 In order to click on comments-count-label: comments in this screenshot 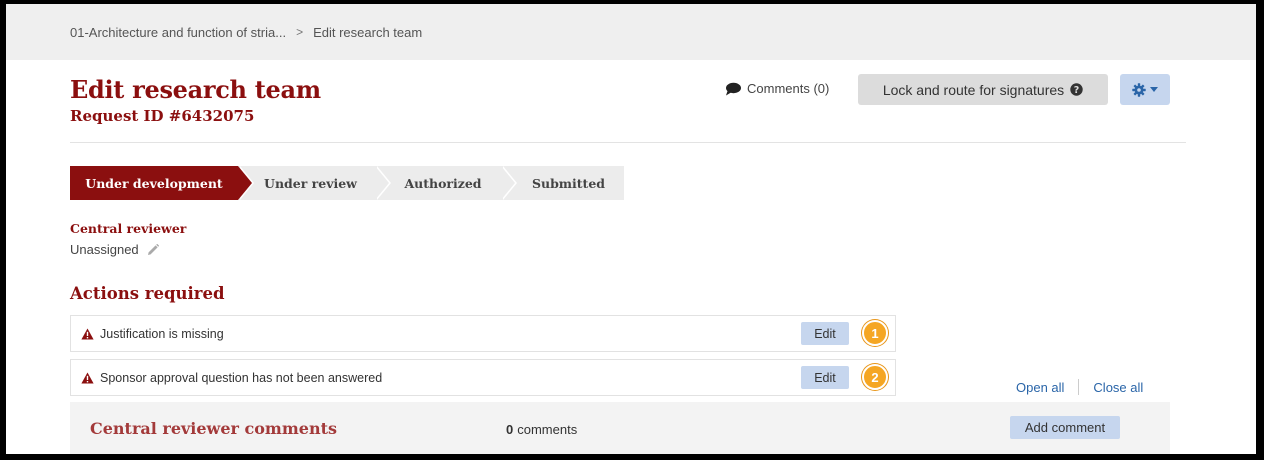, I will do `click(547, 429)`.